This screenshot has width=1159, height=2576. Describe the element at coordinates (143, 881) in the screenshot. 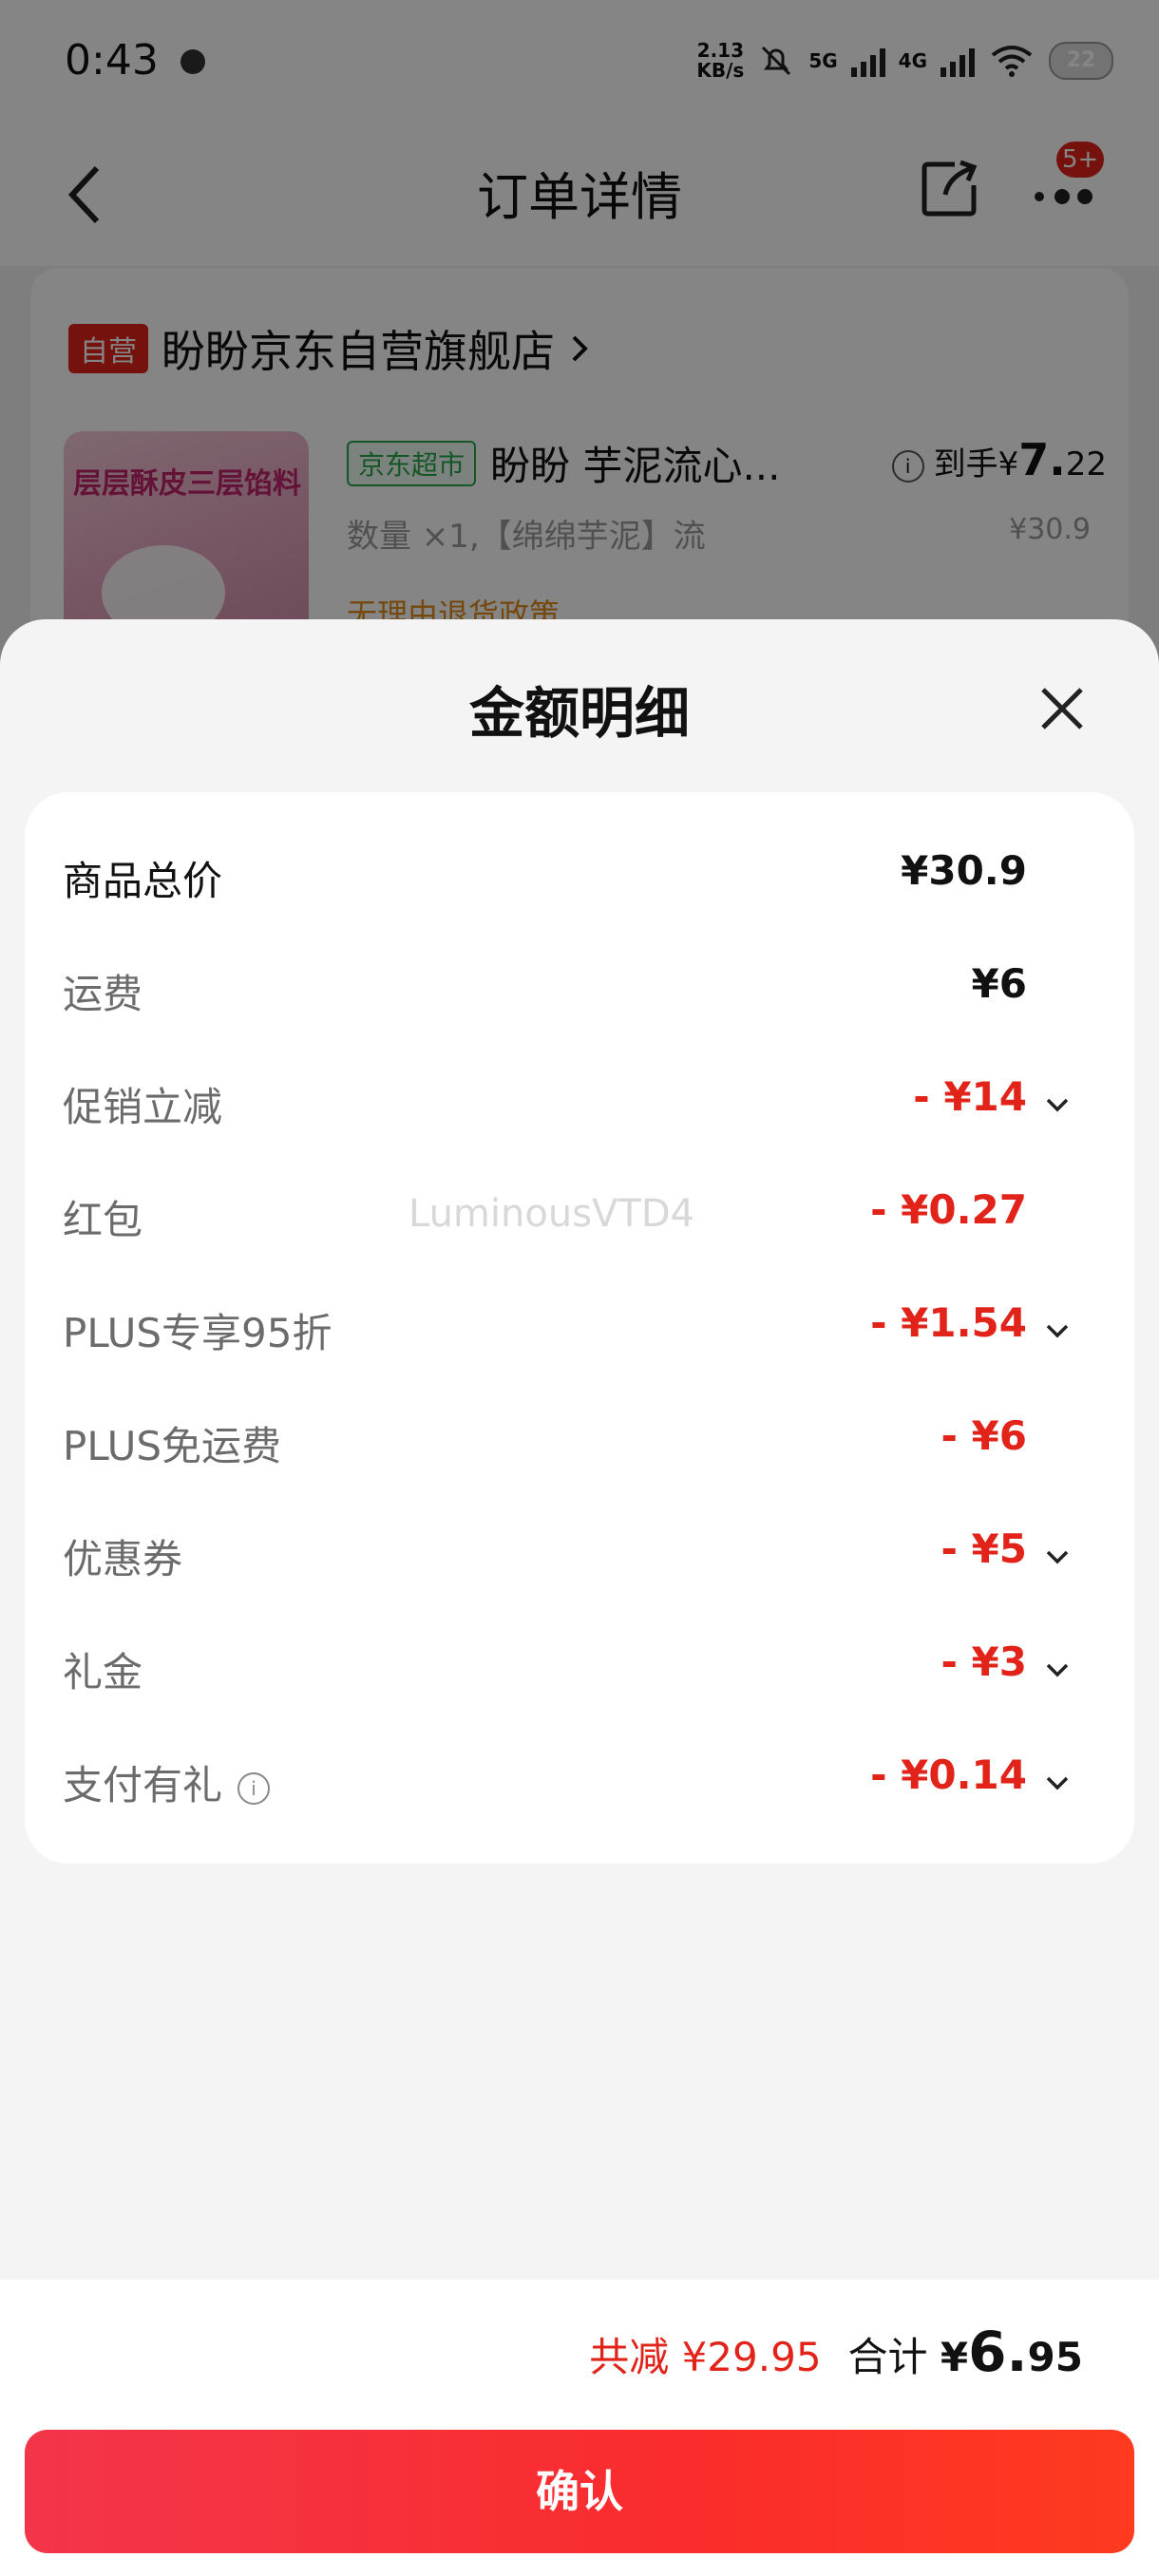

I see `row-label: 商品总价` at that location.